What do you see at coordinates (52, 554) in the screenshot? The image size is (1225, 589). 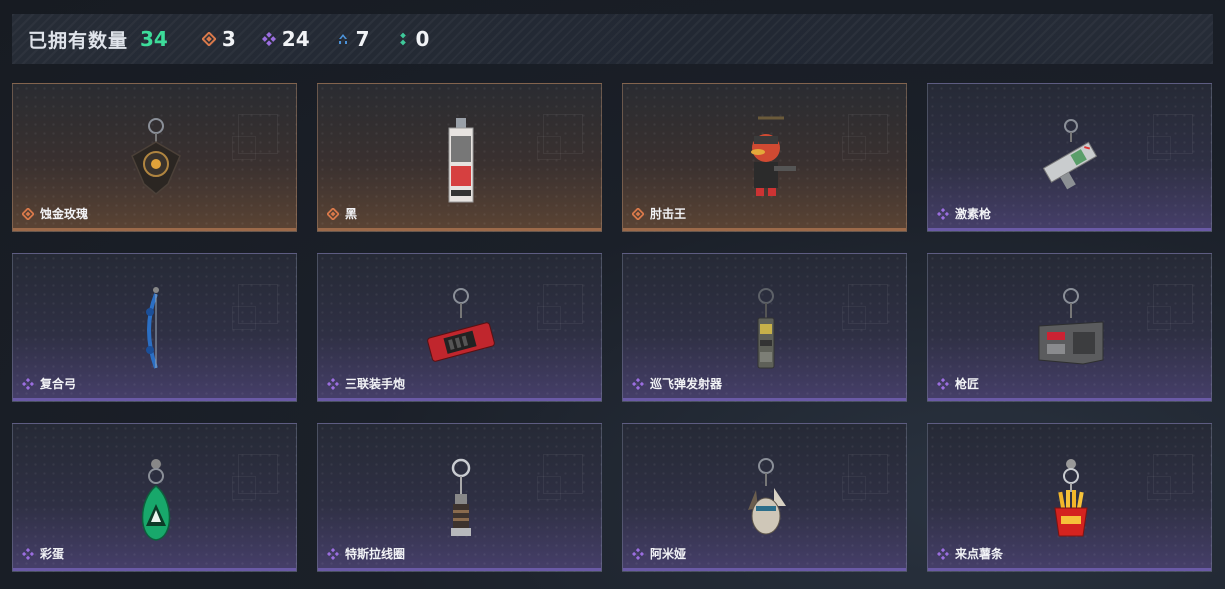 I see `charm-name: 彩蛋` at bounding box center [52, 554].